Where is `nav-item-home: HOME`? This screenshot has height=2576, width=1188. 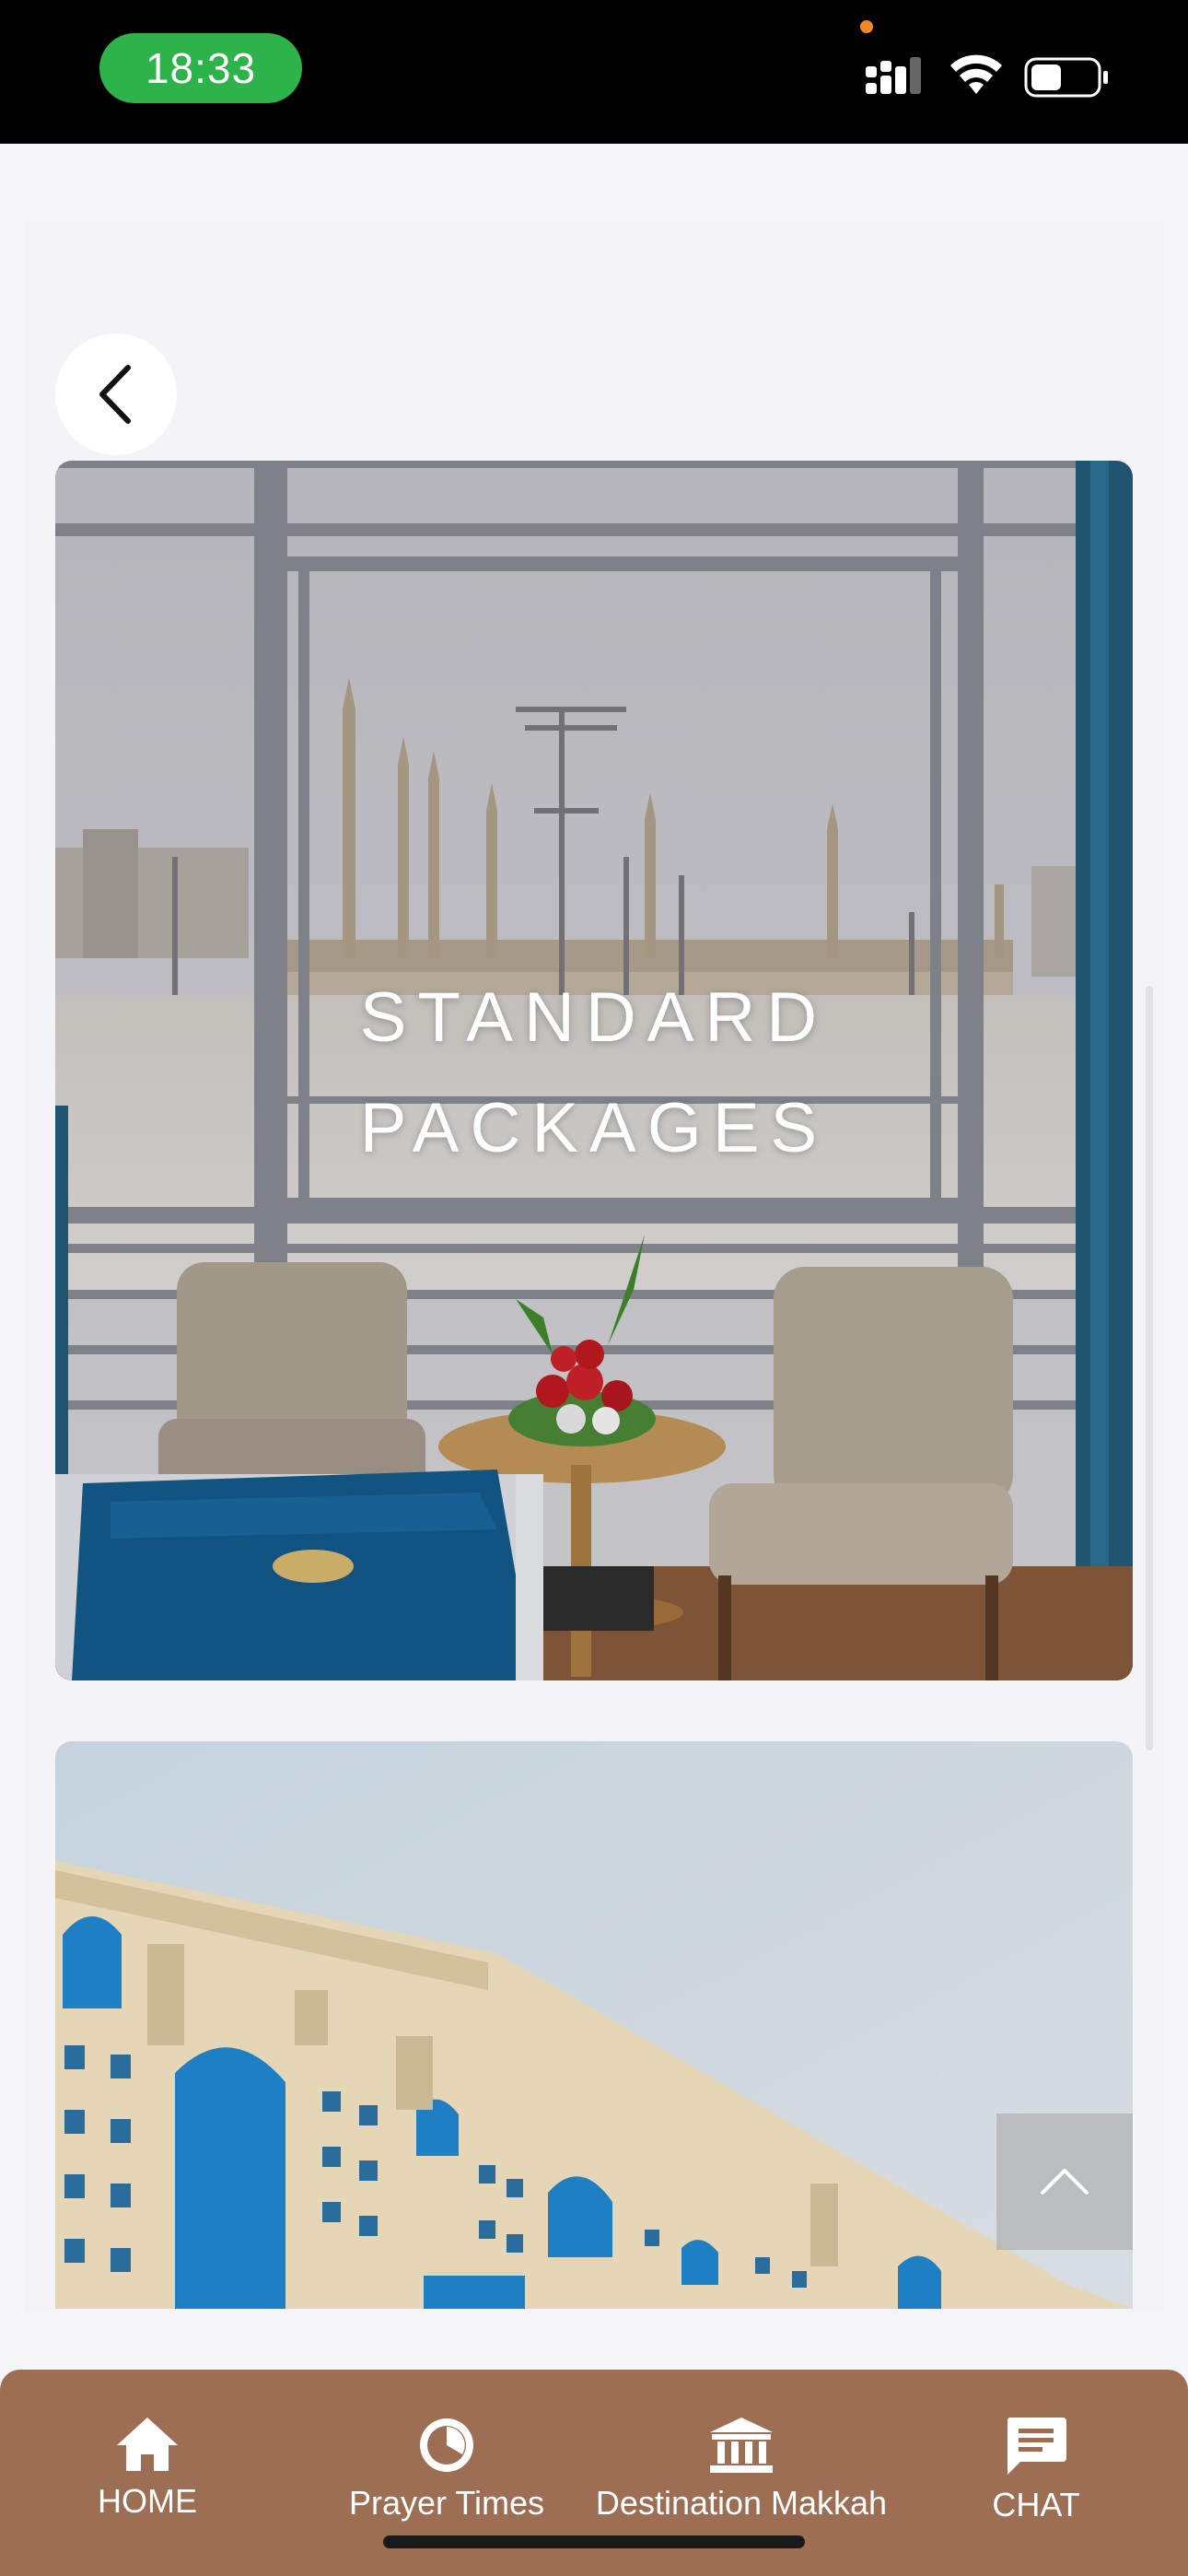 nav-item-home: HOME is located at coordinates (147, 2469).